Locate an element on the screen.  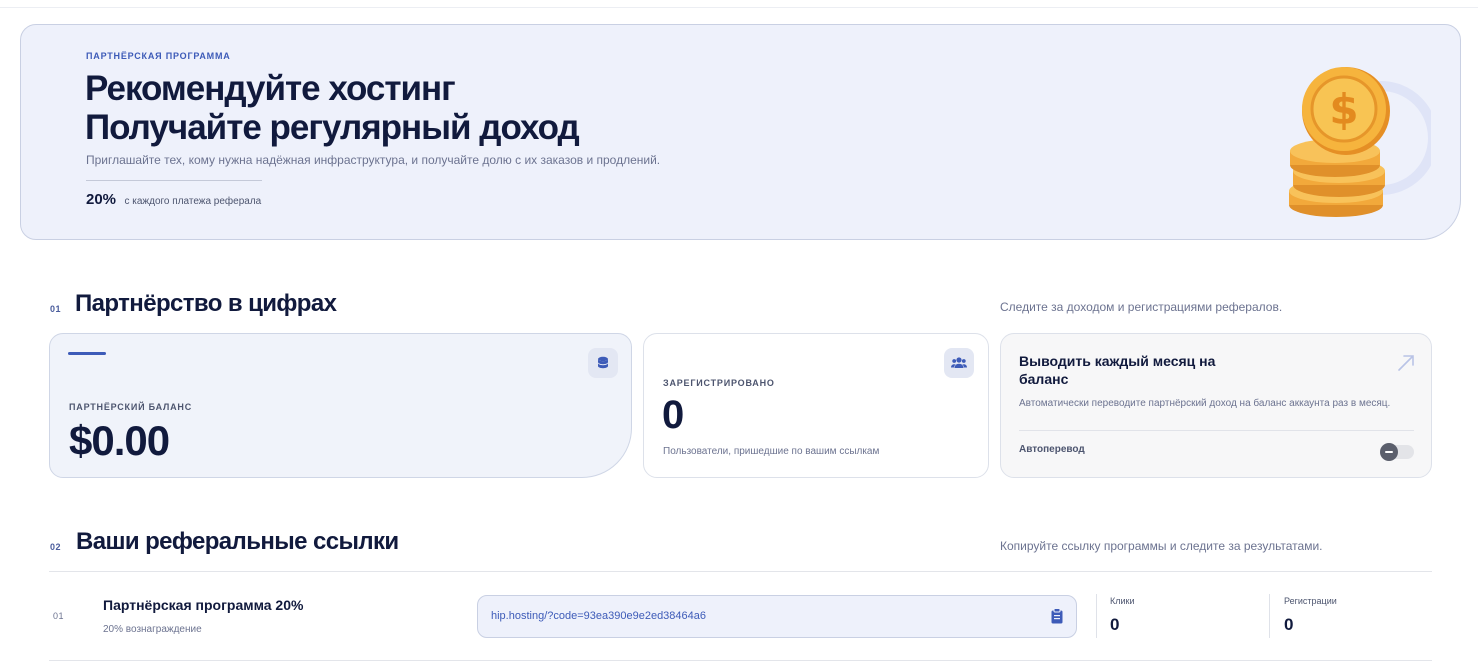
clicks-separator is located at coordinates (1096, 616).